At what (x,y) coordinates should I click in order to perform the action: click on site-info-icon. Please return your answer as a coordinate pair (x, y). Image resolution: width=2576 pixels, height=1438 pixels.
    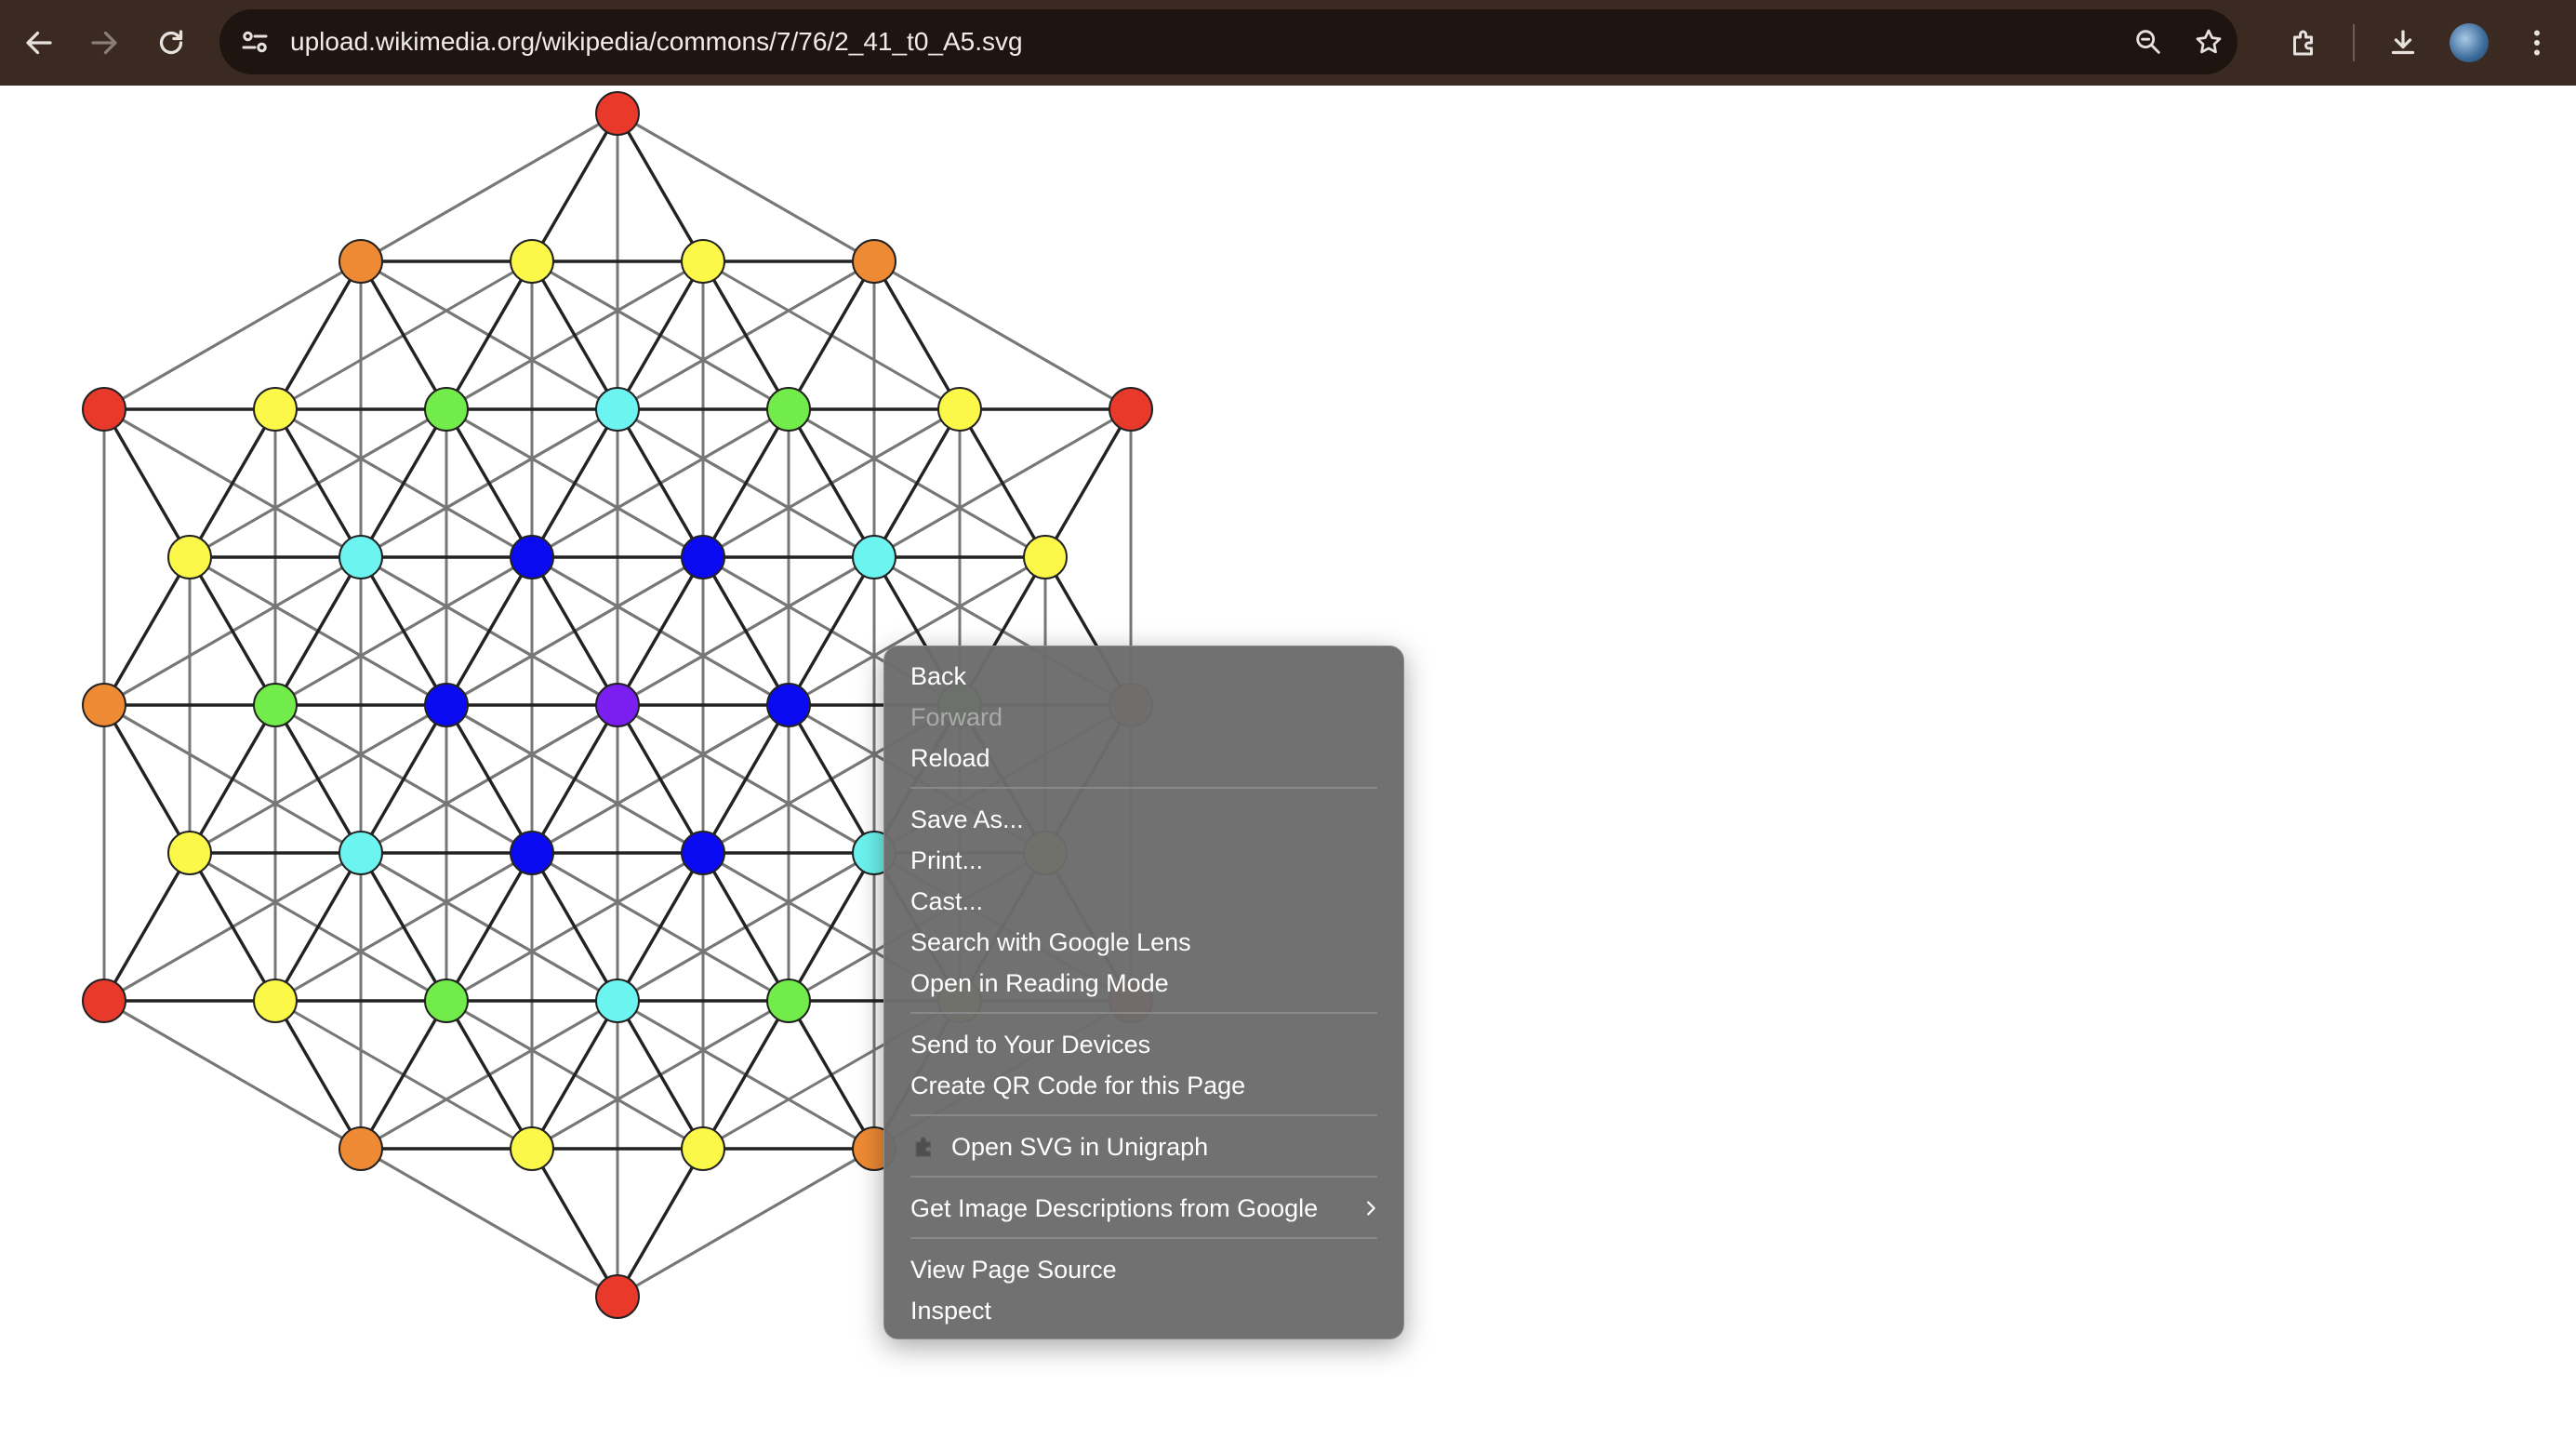
    Looking at the image, I should click on (255, 42).